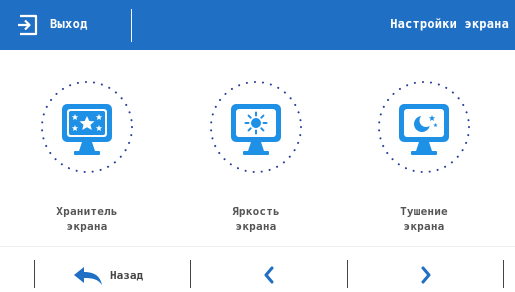 This screenshot has width=515, height=292. I want to click on exit-icon, so click(28, 25).